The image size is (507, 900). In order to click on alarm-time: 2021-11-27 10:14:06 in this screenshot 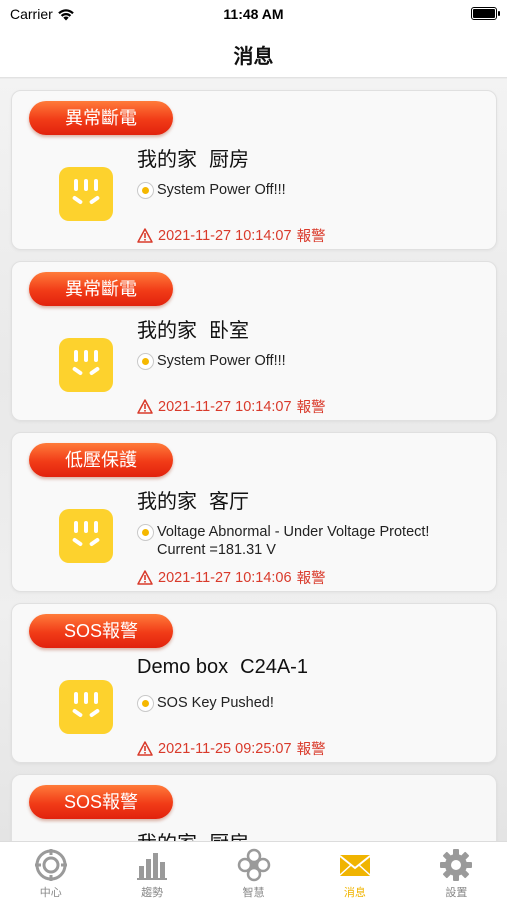, I will do `click(225, 577)`.